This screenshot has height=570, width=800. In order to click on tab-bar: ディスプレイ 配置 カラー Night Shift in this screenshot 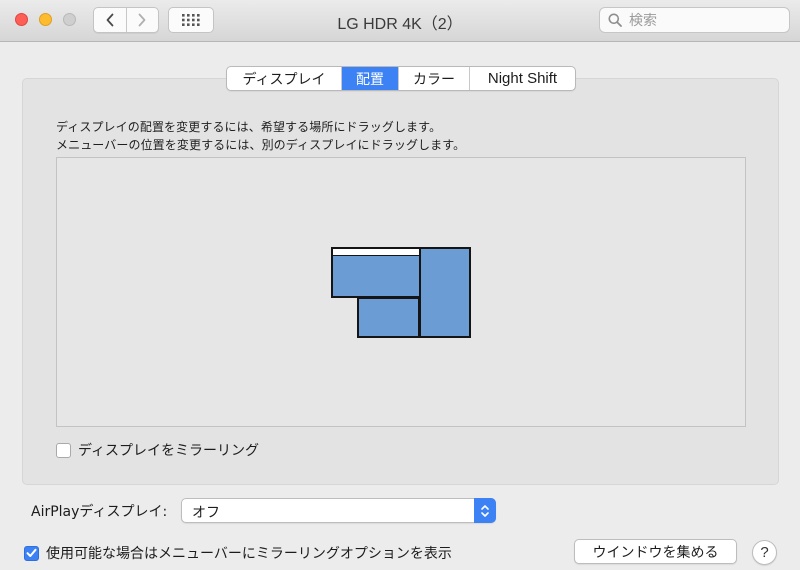, I will do `click(401, 78)`.